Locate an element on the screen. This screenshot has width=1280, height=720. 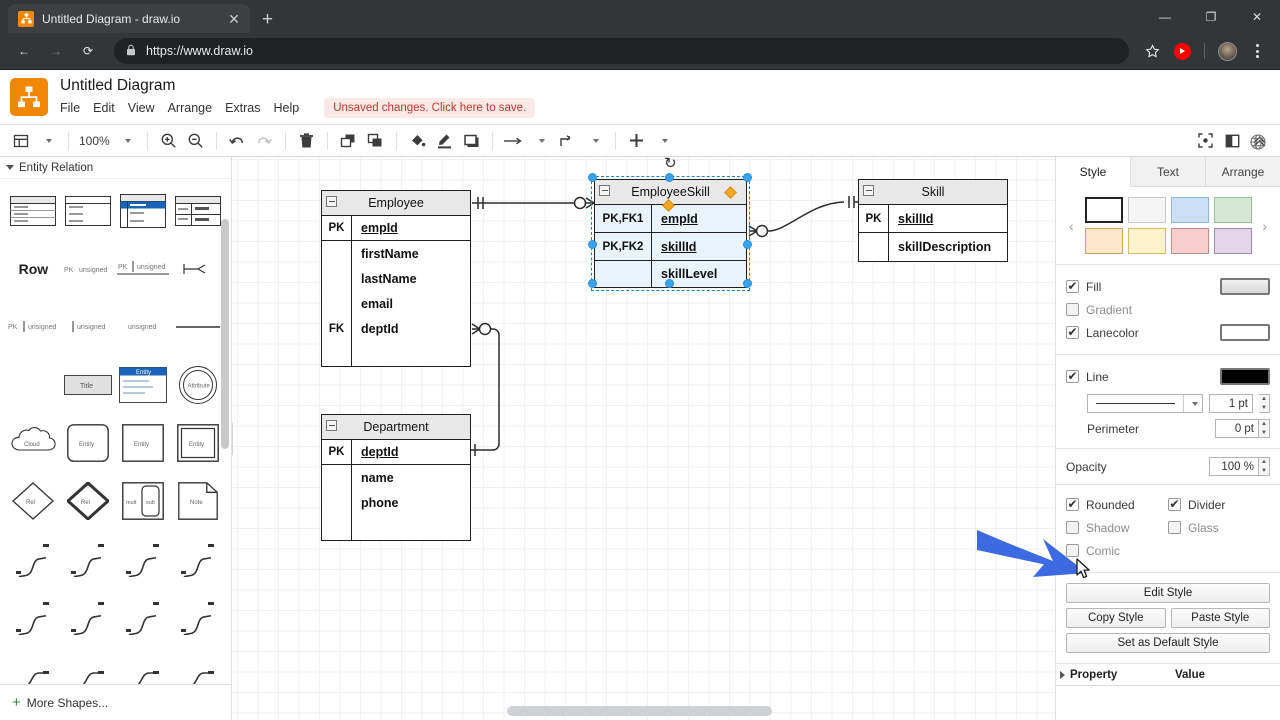
tab-style: Style is located at coordinates (1093, 172).